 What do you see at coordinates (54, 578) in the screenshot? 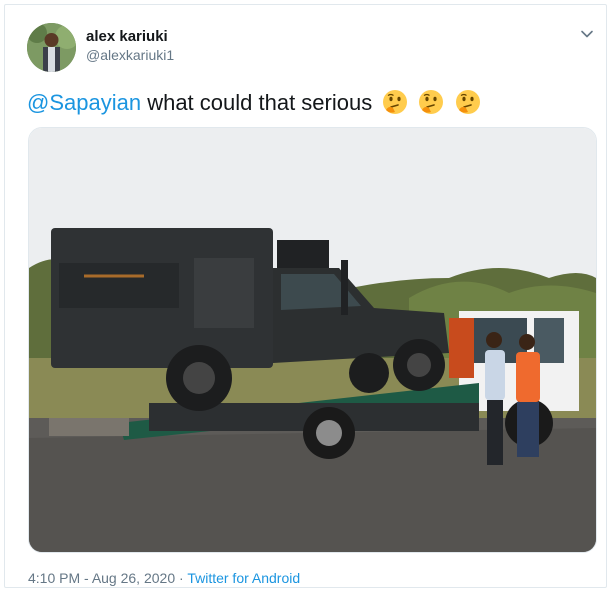
I see `tweet-time: 4:10 PM` at bounding box center [54, 578].